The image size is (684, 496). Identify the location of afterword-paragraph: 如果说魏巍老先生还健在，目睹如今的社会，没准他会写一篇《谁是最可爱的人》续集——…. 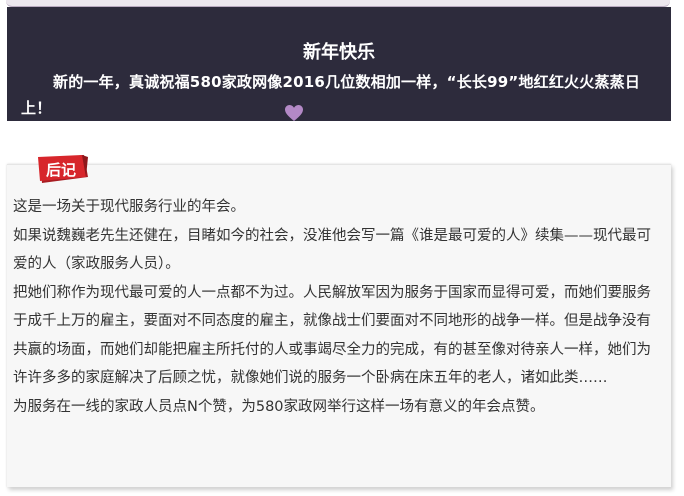
(332, 250).